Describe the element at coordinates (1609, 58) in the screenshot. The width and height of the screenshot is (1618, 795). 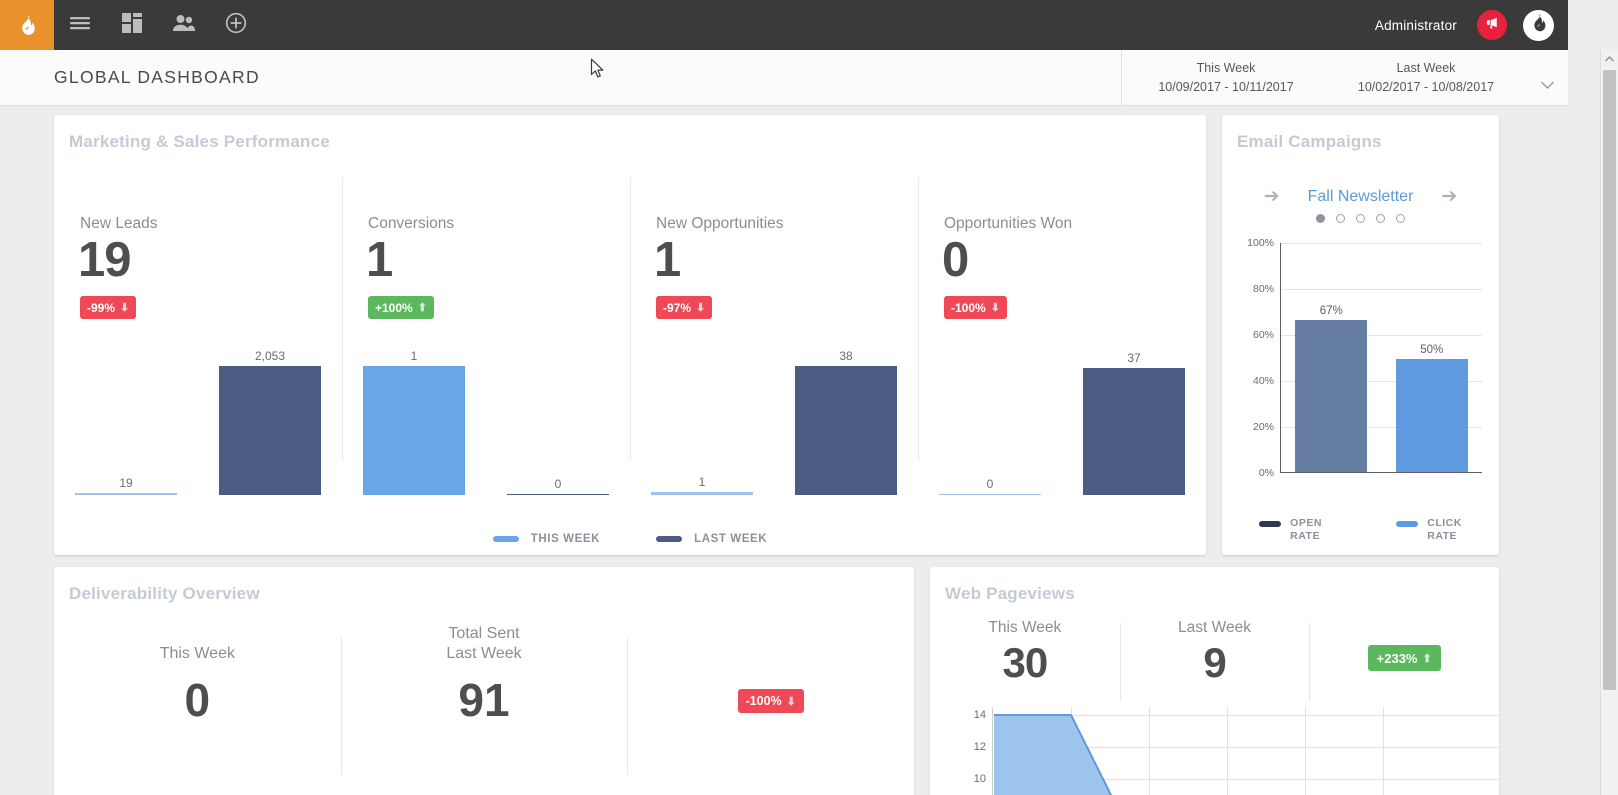
I see `scroll-up-arrow-icon` at that location.